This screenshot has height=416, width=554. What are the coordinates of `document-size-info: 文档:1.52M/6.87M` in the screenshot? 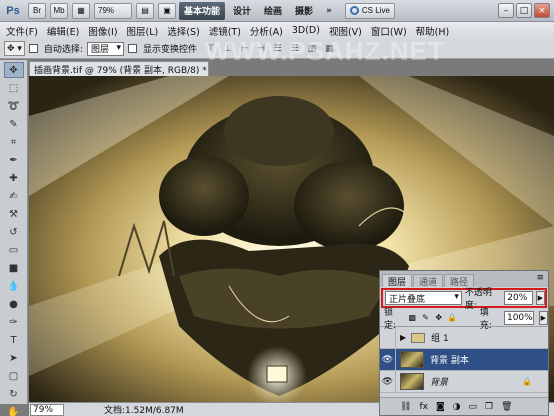 It's located at (144, 409).